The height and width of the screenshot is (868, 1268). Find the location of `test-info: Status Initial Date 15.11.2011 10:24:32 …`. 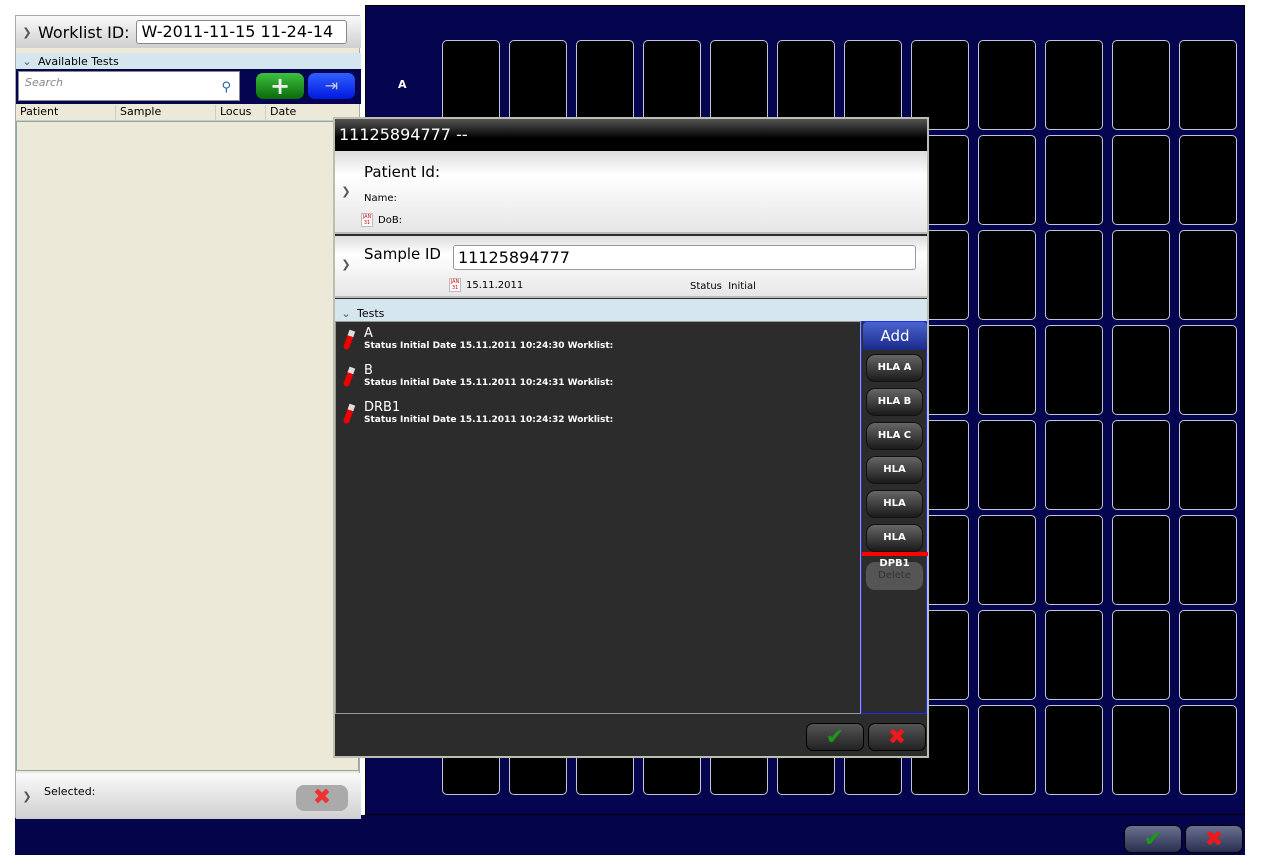

test-info: Status Initial Date 15.11.2011 10:24:32 … is located at coordinates (489, 420).